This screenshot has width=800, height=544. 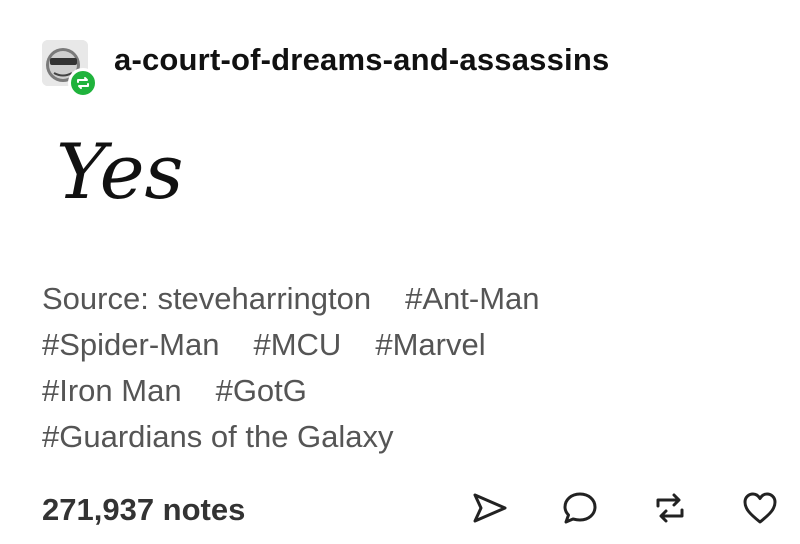 I want to click on reblog-icon, so click(x=670, y=508).